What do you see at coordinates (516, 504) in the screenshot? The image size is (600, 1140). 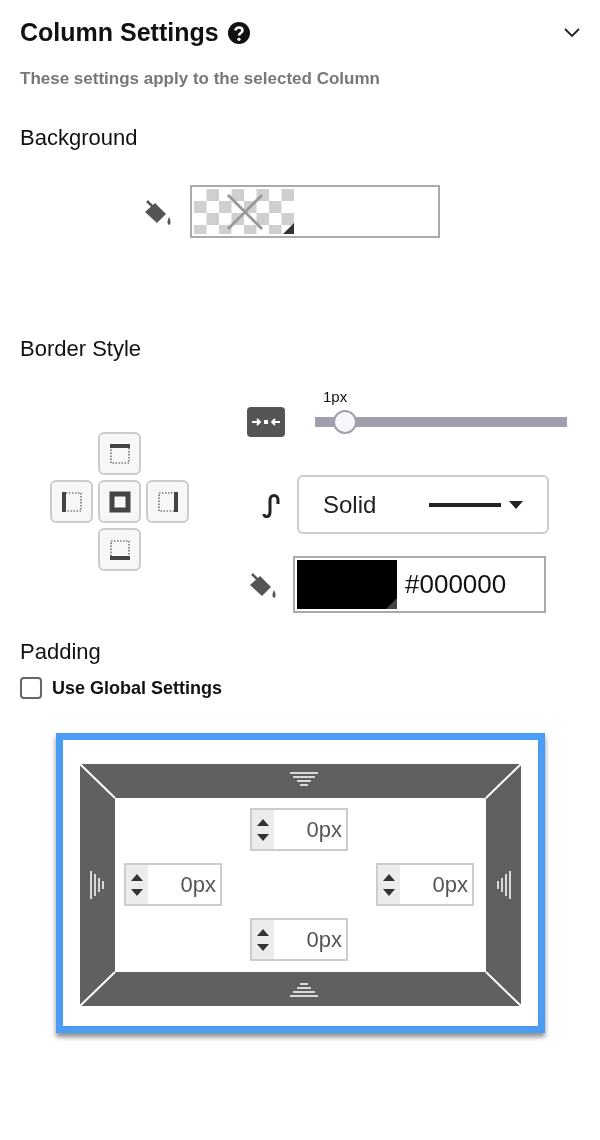 I see `caret-down-icon` at bounding box center [516, 504].